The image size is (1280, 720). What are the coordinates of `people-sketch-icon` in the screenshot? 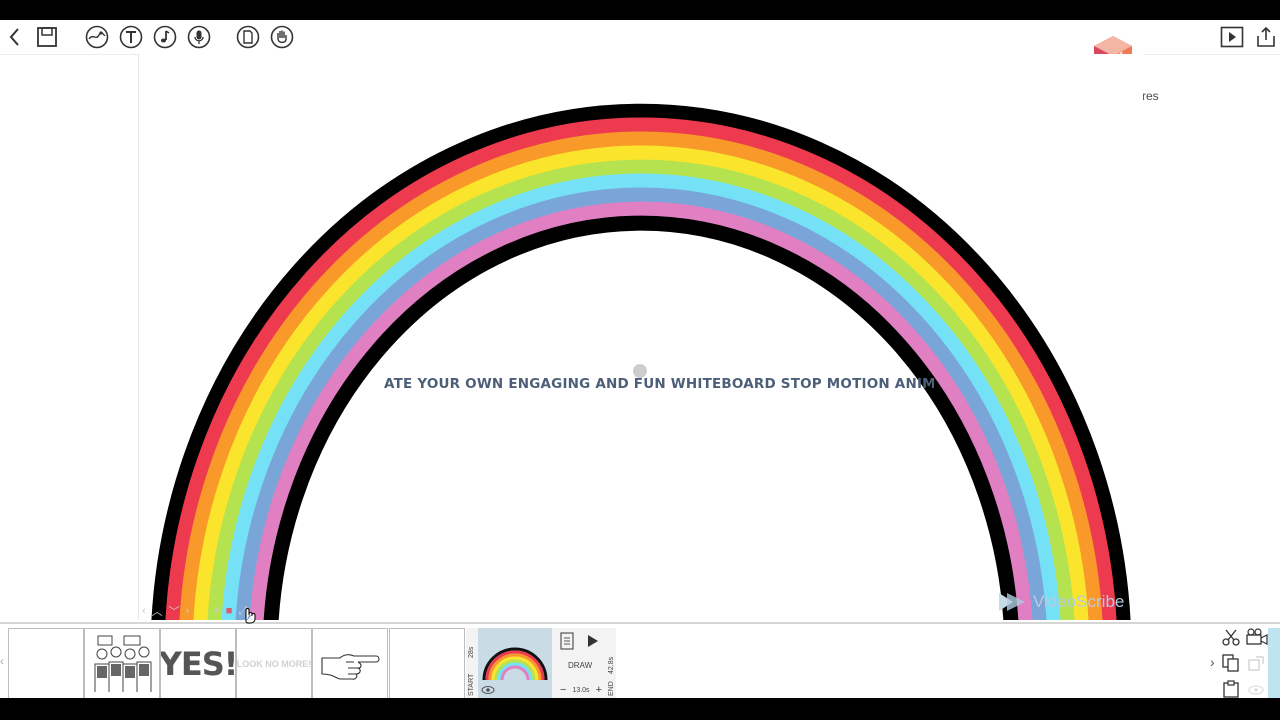 It's located at (123, 663).